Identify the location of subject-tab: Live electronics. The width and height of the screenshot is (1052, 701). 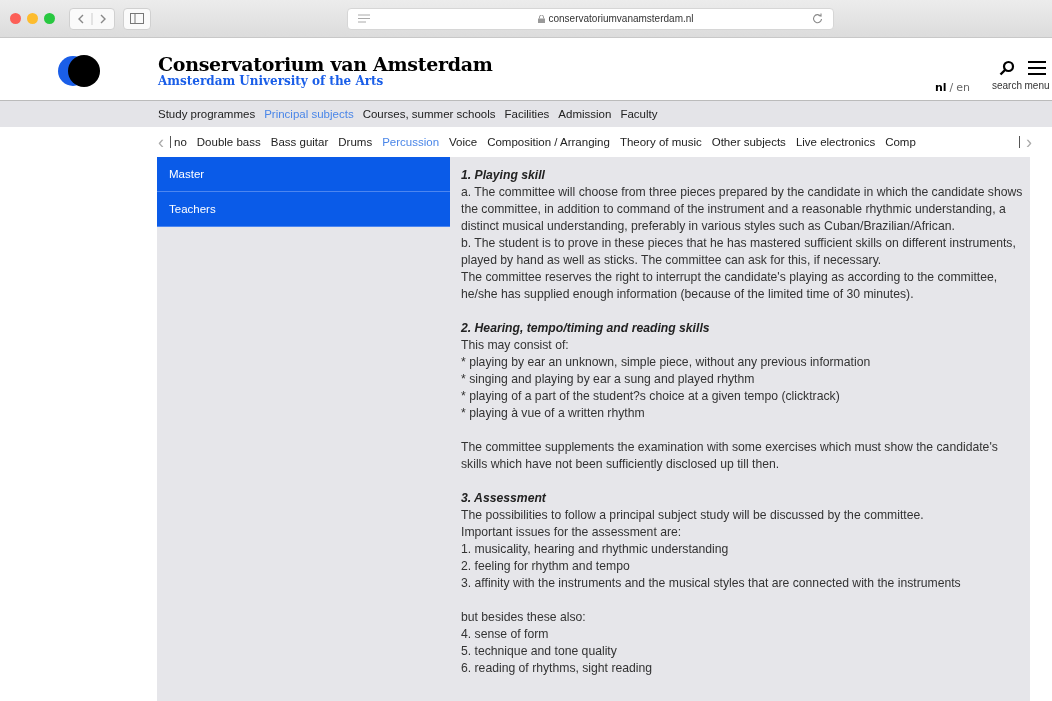
(835, 142).